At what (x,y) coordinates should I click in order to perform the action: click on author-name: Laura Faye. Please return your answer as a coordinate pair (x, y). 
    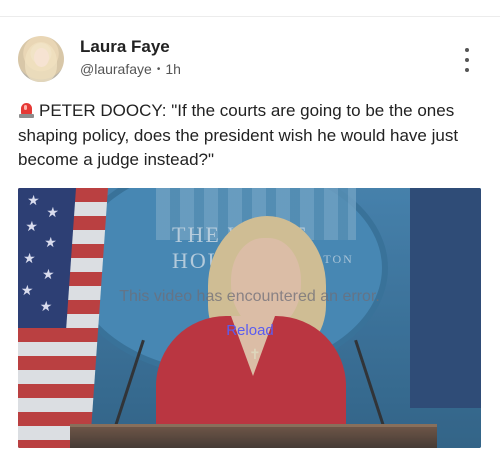
    Looking at the image, I should click on (125, 47).